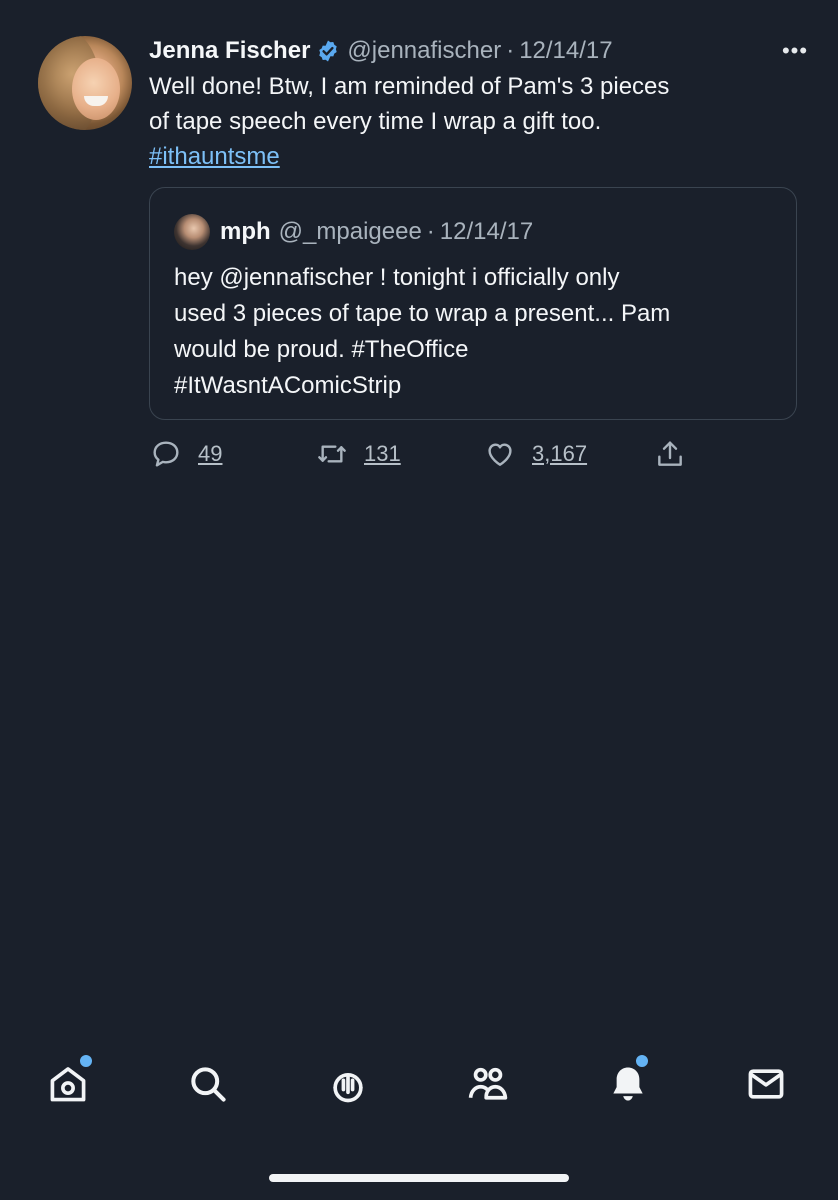  Describe the element at coordinates (500, 454) in the screenshot. I see `heart-icon` at that location.